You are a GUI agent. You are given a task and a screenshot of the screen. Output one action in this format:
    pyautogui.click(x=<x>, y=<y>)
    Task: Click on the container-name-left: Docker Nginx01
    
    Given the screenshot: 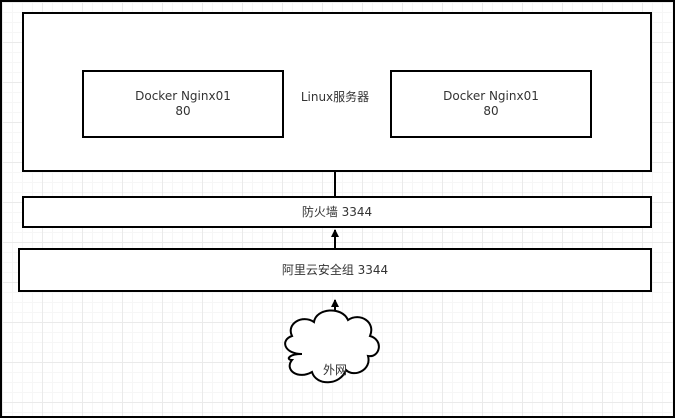 What is the action you would take?
    pyautogui.click(x=183, y=96)
    